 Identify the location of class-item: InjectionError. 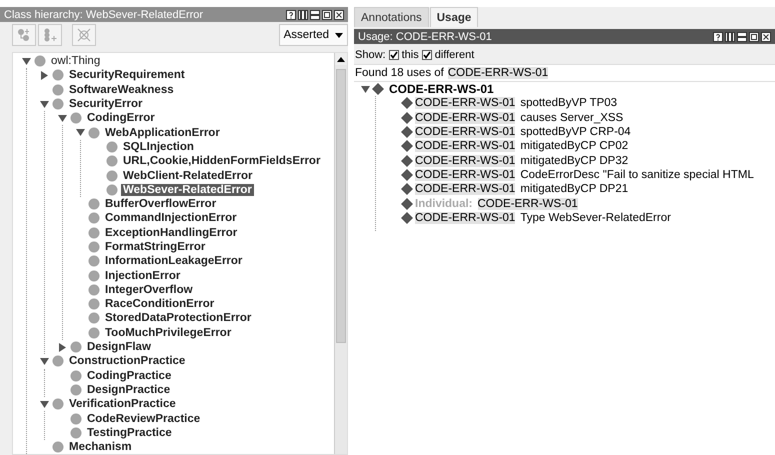
(142, 276).